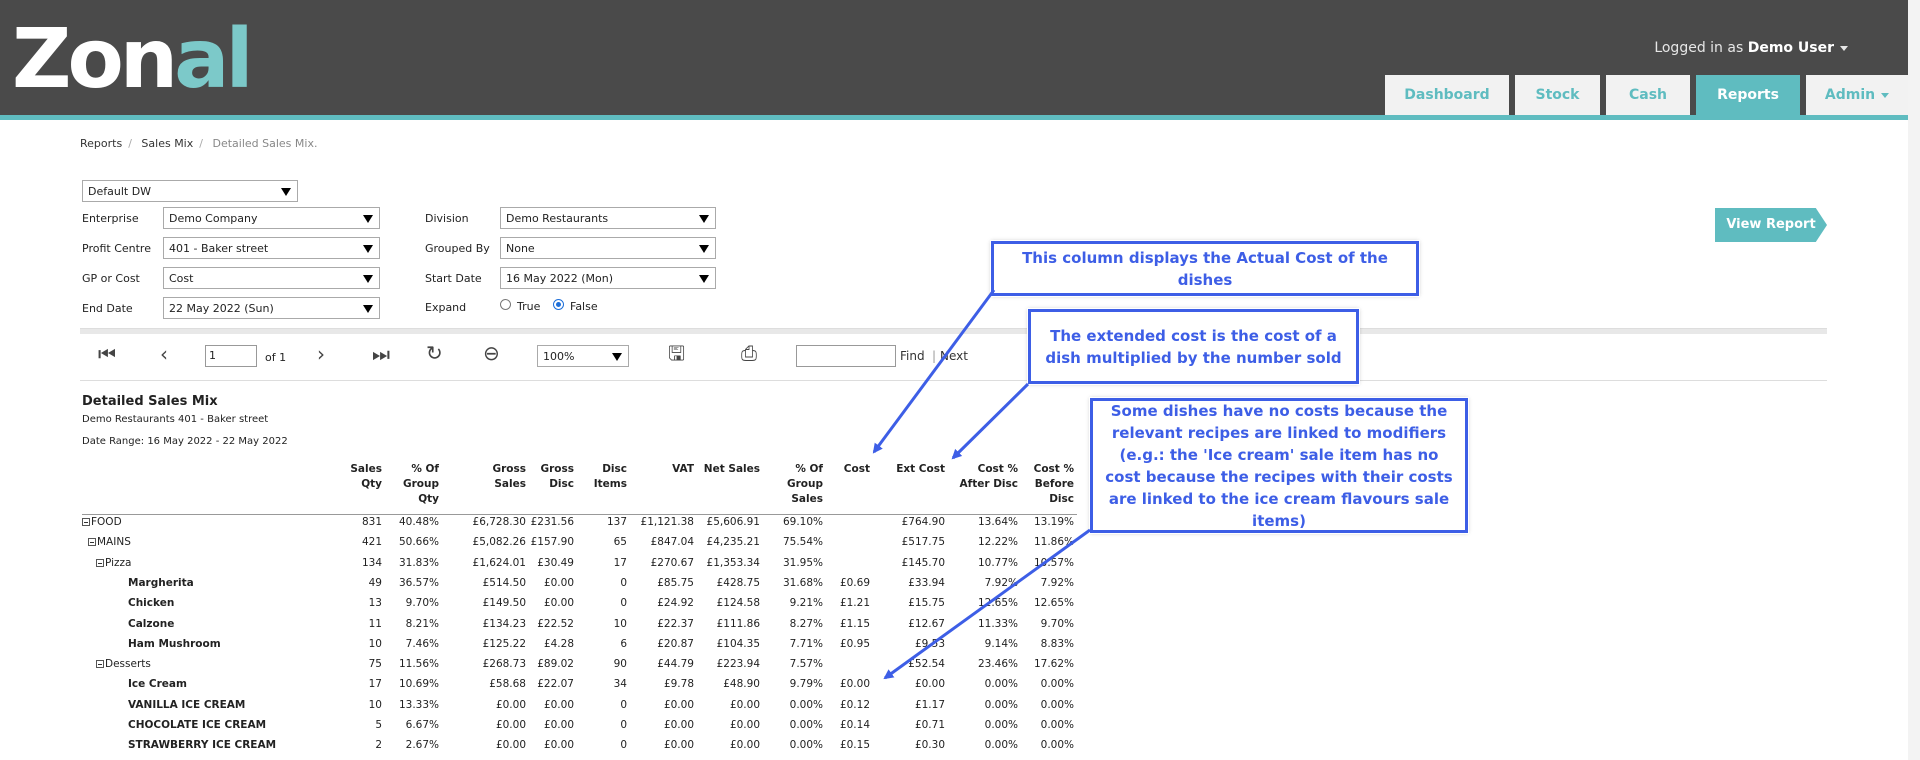 Image resolution: width=1920 pixels, height=760 pixels. Describe the element at coordinates (109, 542) in the screenshot. I see `row-label: MAINS` at that location.